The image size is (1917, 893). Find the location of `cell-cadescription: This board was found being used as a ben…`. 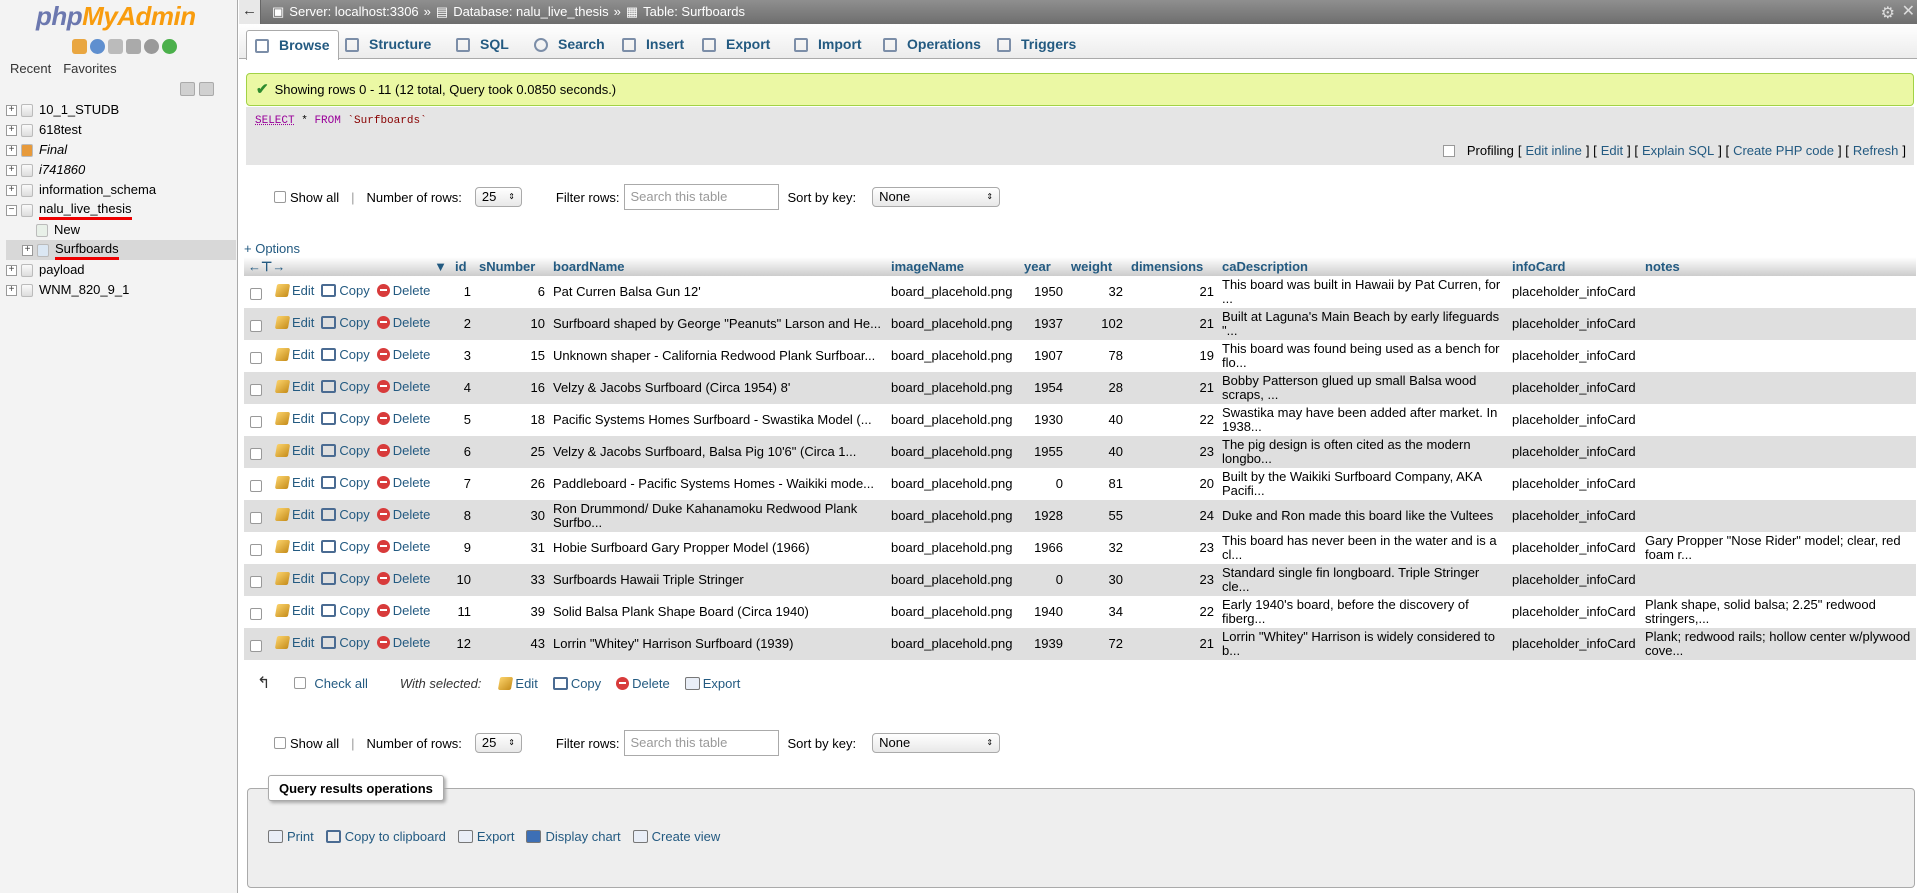

cell-cadescription: This board was found being used as a ben… is located at coordinates (1363, 356).